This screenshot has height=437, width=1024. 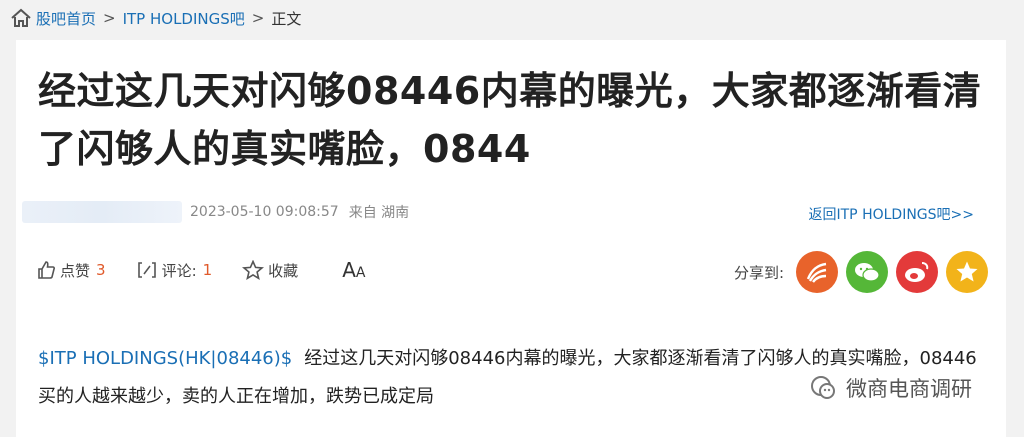 I want to click on like-label: 点赞, so click(x=75, y=270).